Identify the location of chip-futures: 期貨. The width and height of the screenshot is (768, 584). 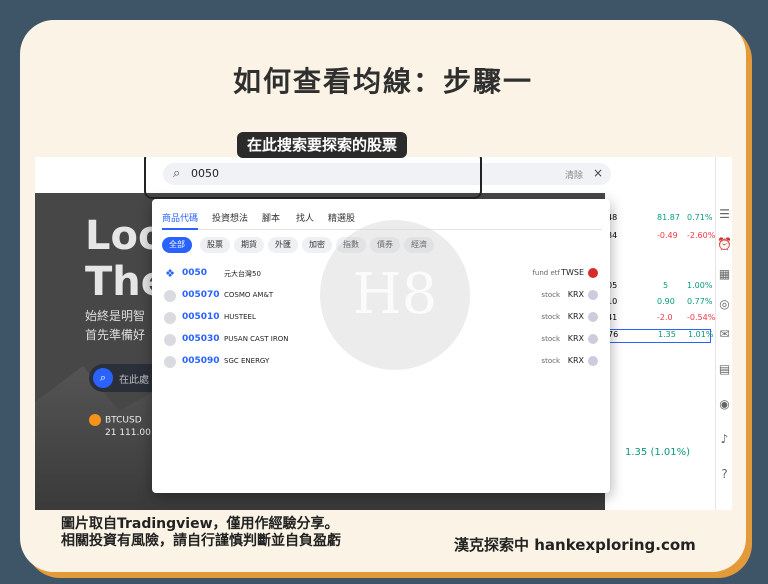
(249, 245).